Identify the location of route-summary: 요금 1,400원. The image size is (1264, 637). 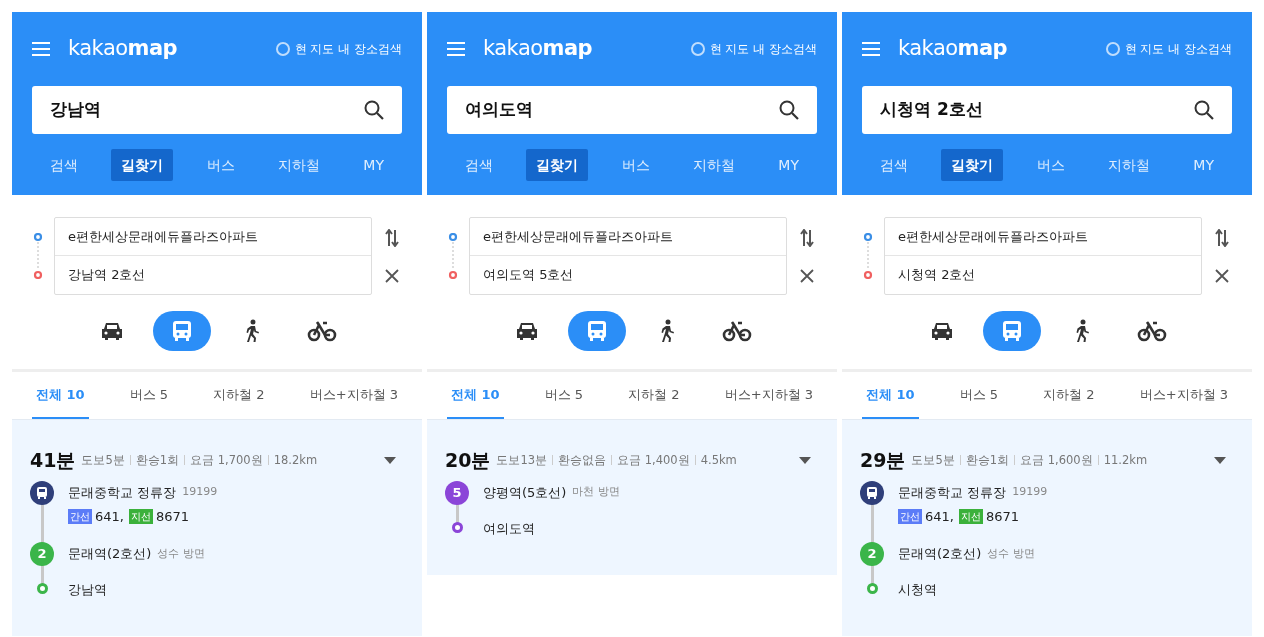
(653, 460).